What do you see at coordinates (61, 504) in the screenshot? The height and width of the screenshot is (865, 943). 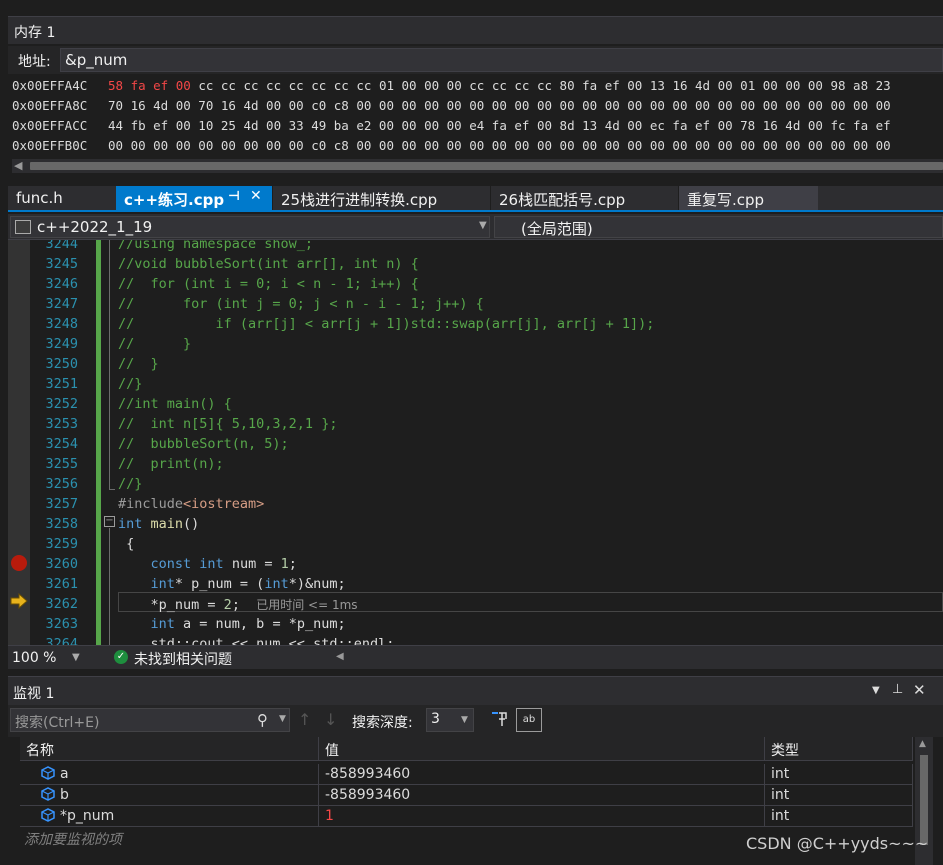 I see `line-number: 3257` at bounding box center [61, 504].